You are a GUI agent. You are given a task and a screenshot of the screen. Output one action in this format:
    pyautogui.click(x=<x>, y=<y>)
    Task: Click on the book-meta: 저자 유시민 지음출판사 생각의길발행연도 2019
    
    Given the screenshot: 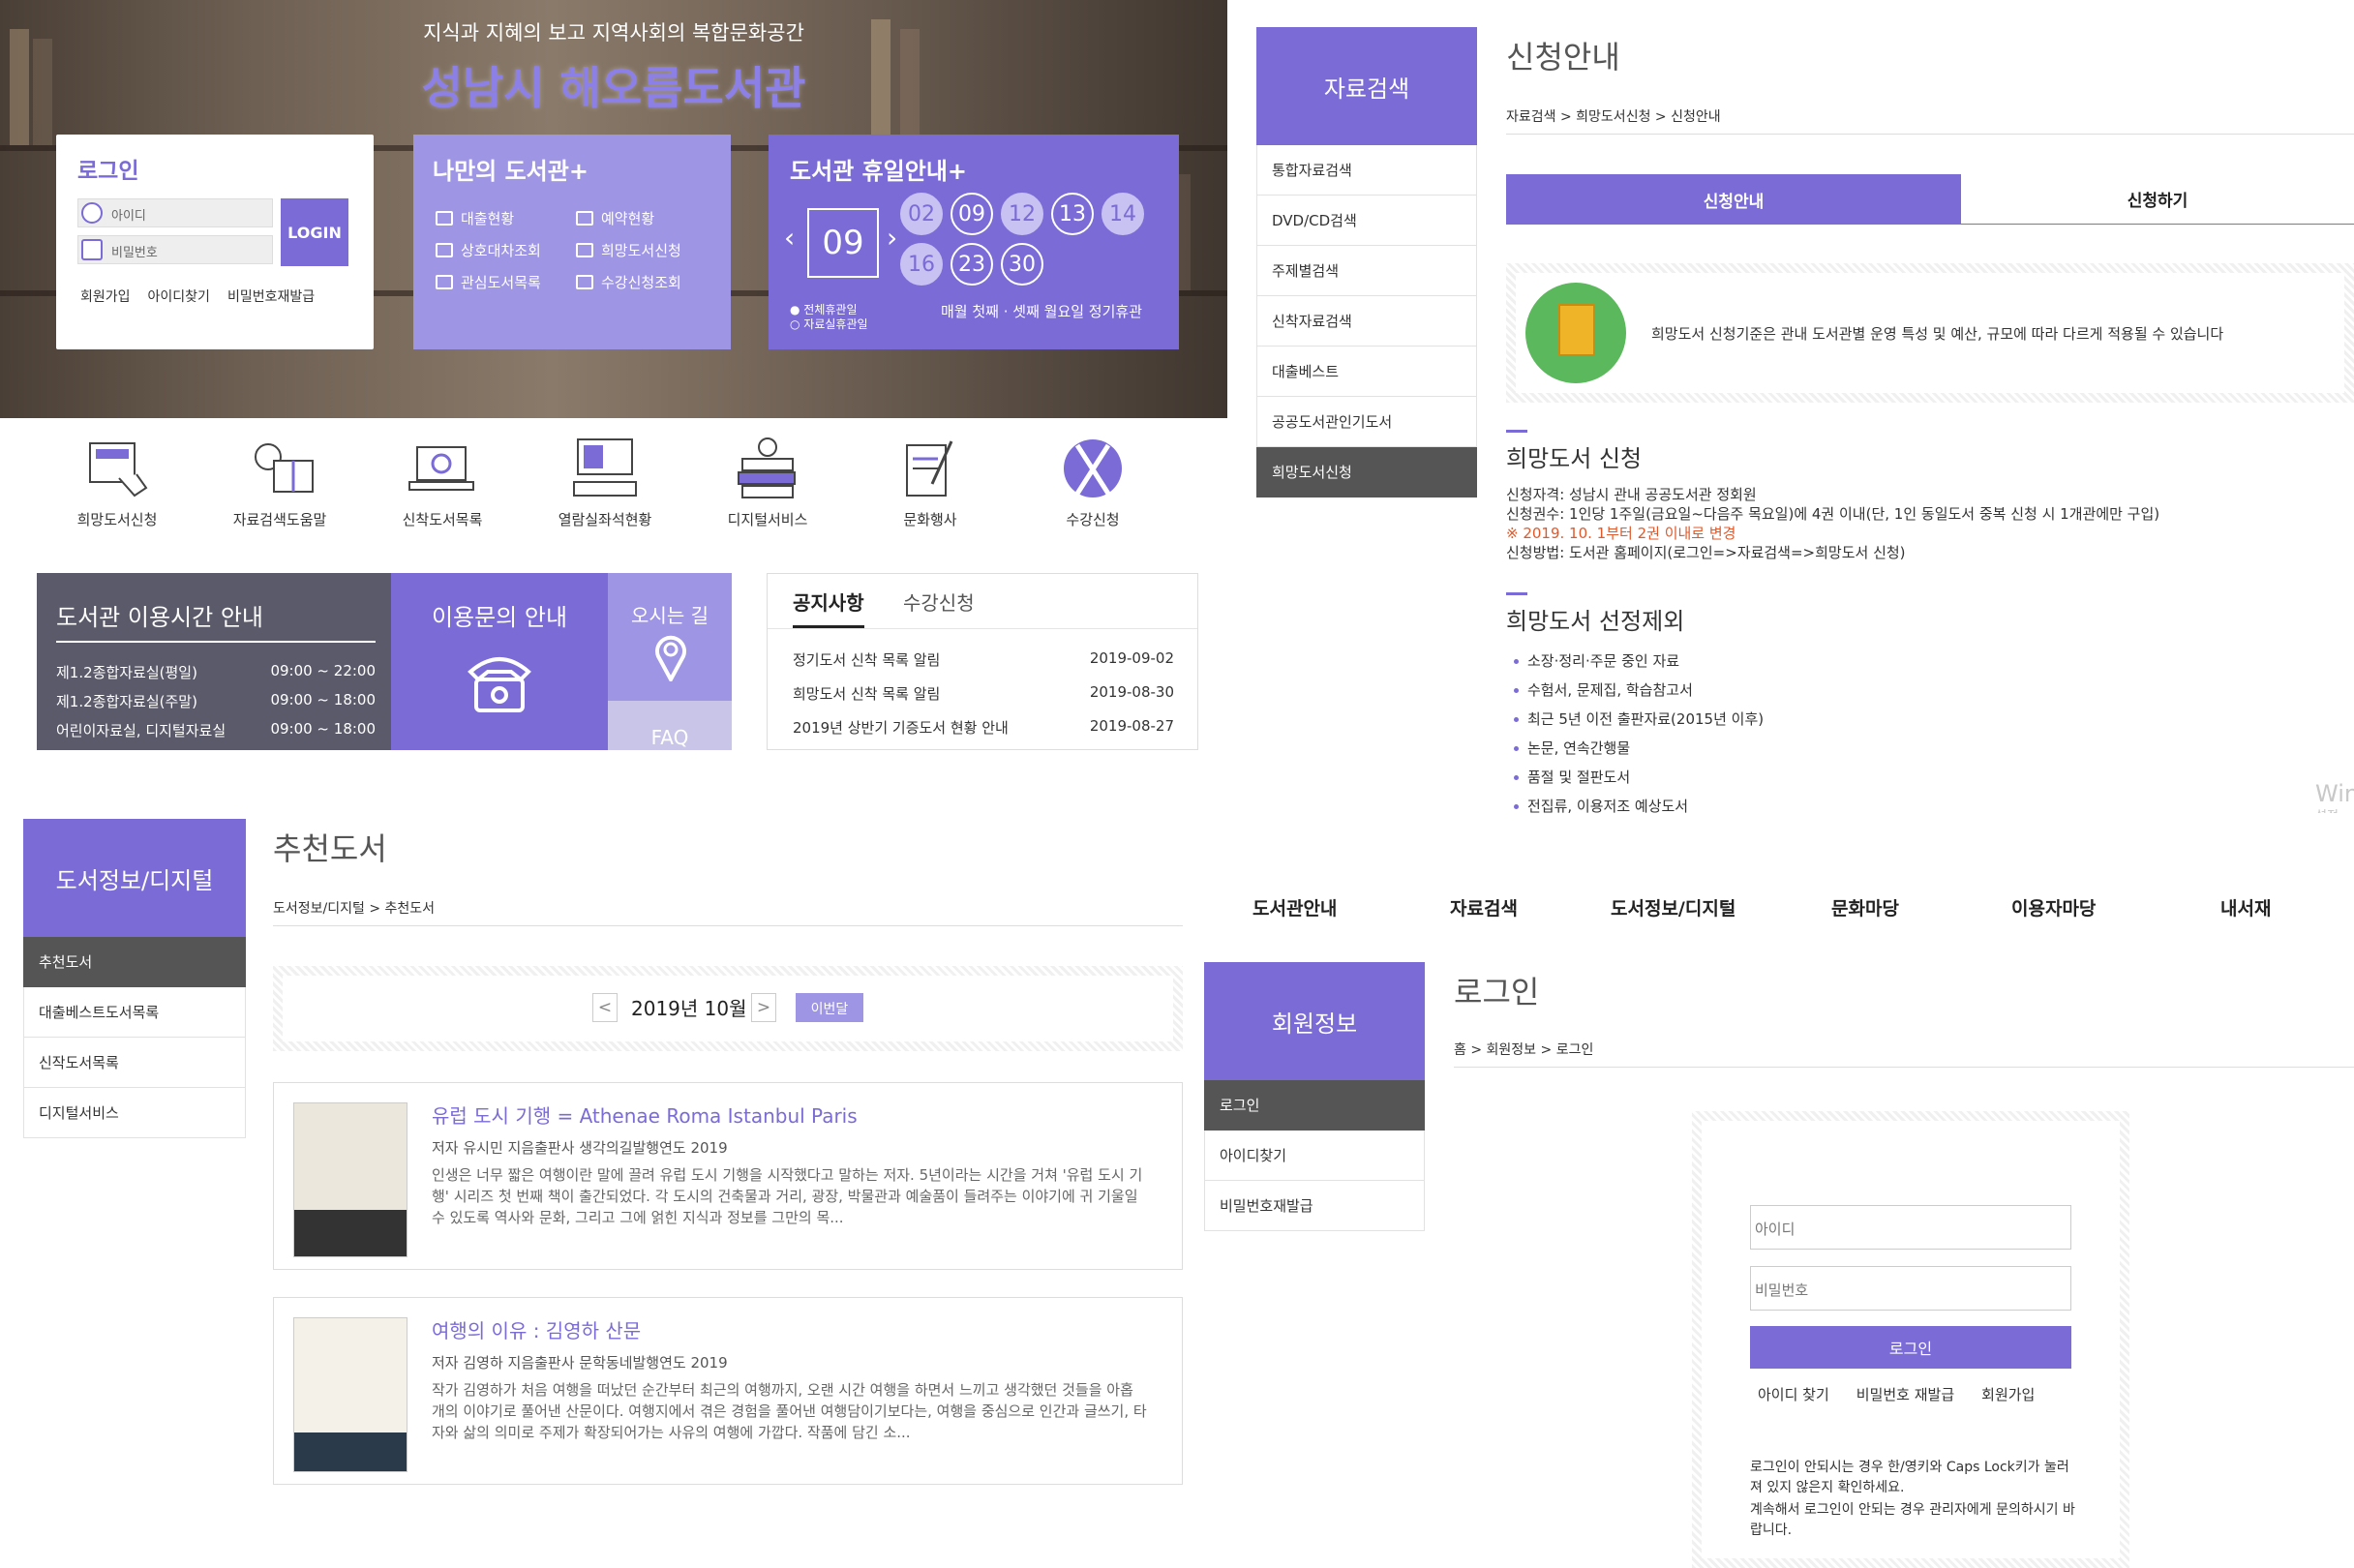 What is the action you would take?
    pyautogui.click(x=580, y=1148)
    